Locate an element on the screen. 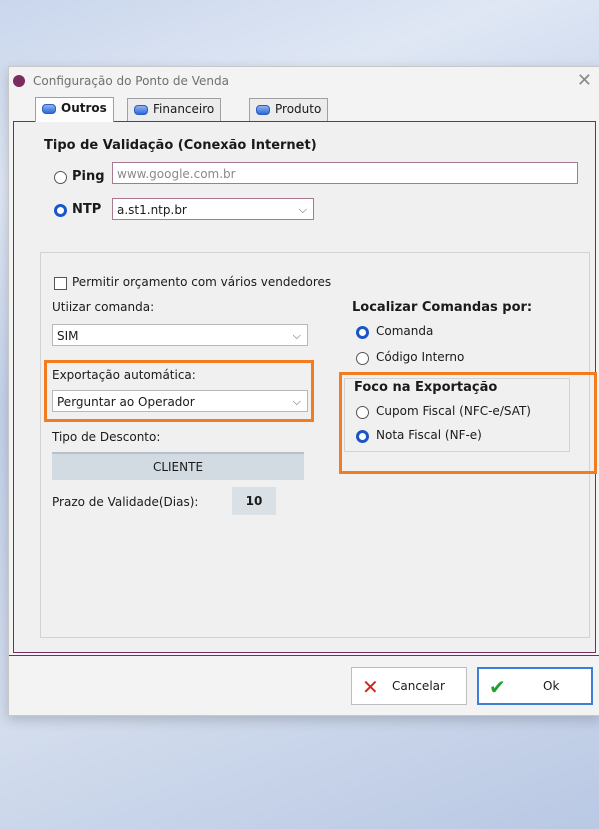  discount-type-button: CLIENTE is located at coordinates (178, 466).